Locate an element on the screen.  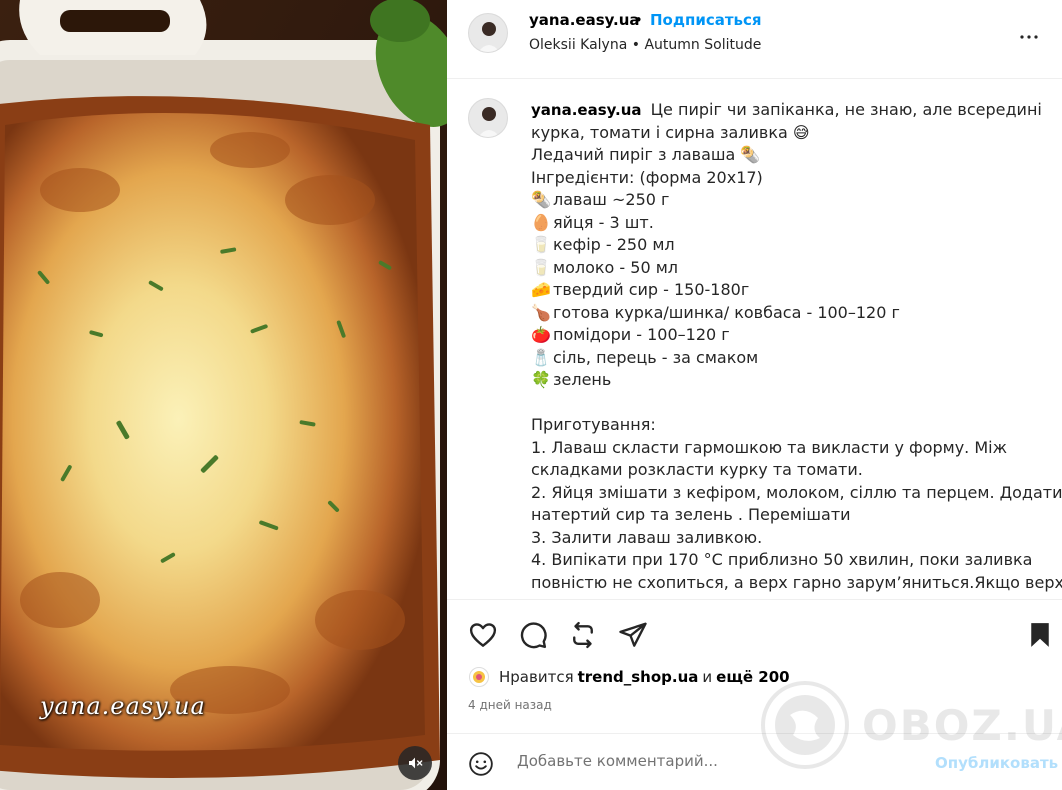
comment-box: Опубликовать is located at coordinates (754, 761).